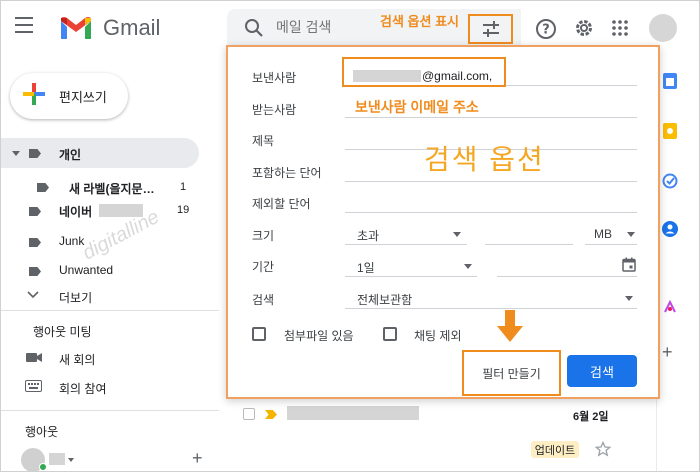 The width and height of the screenshot is (700, 472). I want to click on search-scope-label: 검색, so click(263, 300).